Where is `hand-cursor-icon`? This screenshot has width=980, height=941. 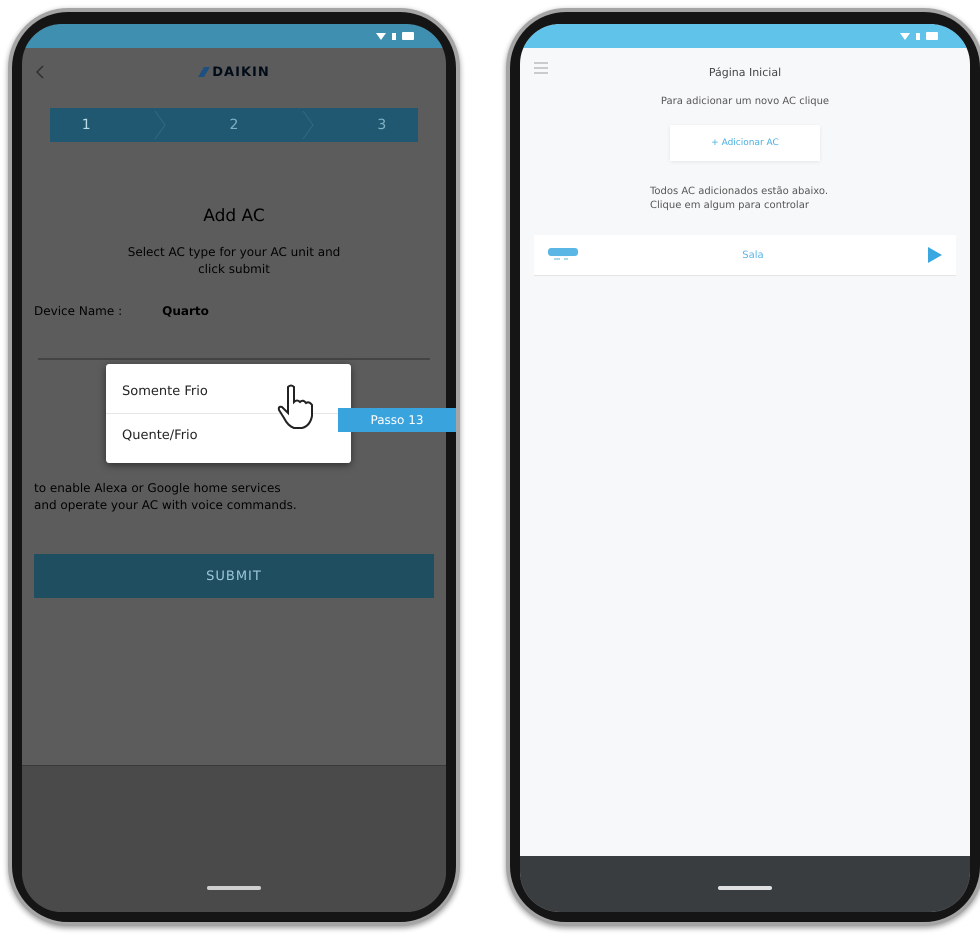
hand-cursor-icon is located at coordinates (296, 407).